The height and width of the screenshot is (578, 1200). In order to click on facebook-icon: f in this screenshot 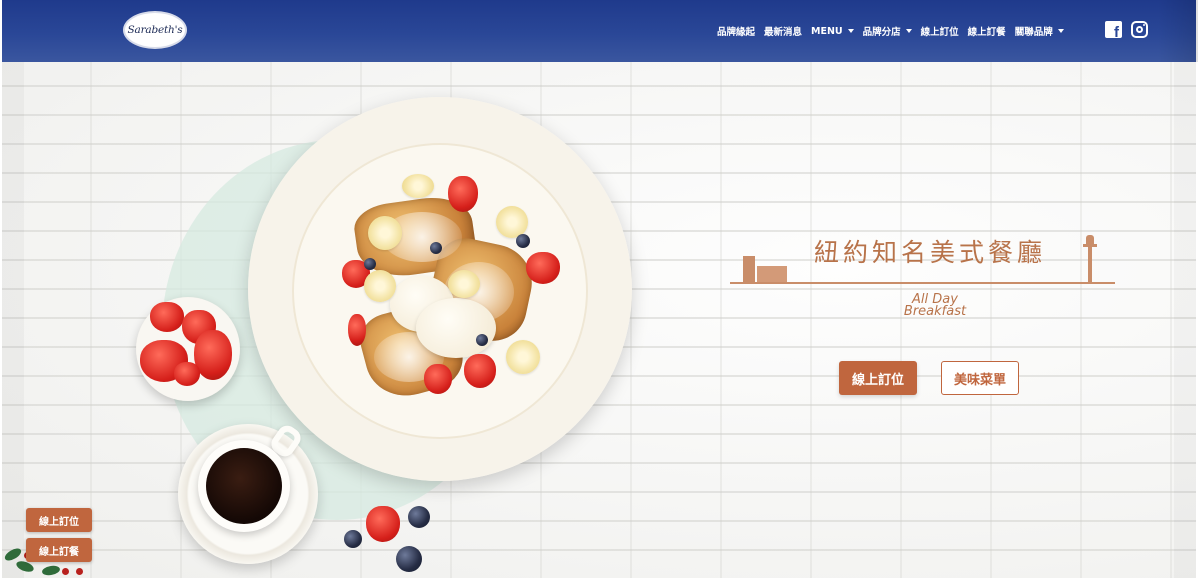, I will do `click(1113, 30)`.